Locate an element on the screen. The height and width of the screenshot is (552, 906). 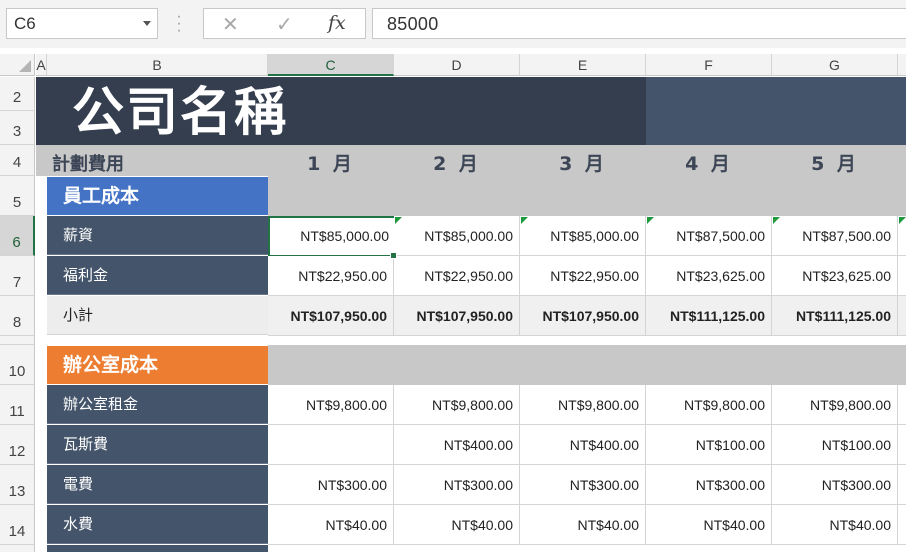
more-options-icon: · · · is located at coordinates (179, 23).